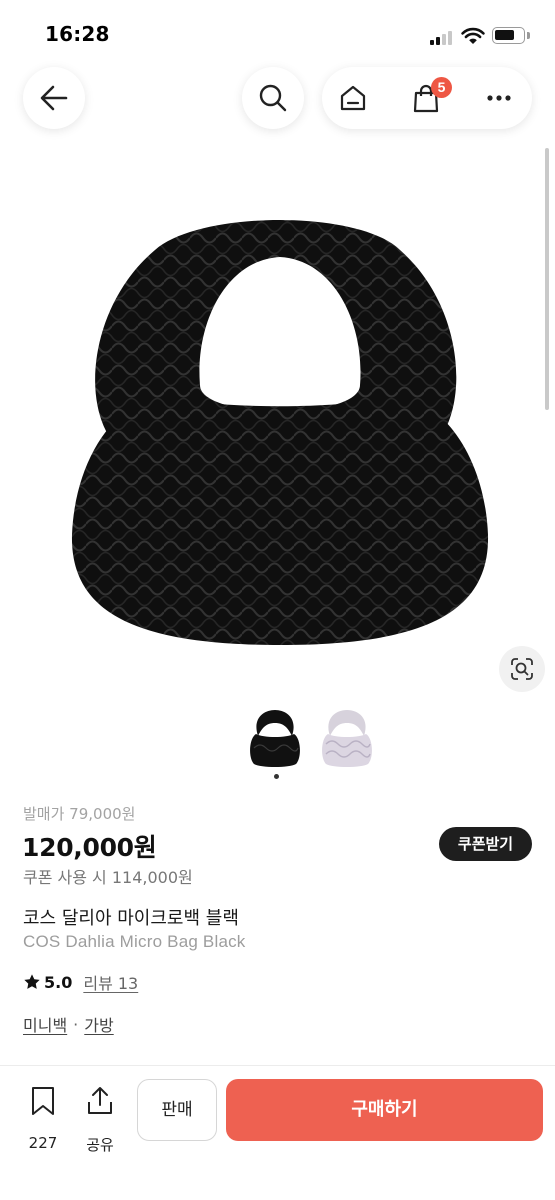  What do you see at coordinates (43, 1118) in the screenshot?
I see `bookmark-button: 227` at bounding box center [43, 1118].